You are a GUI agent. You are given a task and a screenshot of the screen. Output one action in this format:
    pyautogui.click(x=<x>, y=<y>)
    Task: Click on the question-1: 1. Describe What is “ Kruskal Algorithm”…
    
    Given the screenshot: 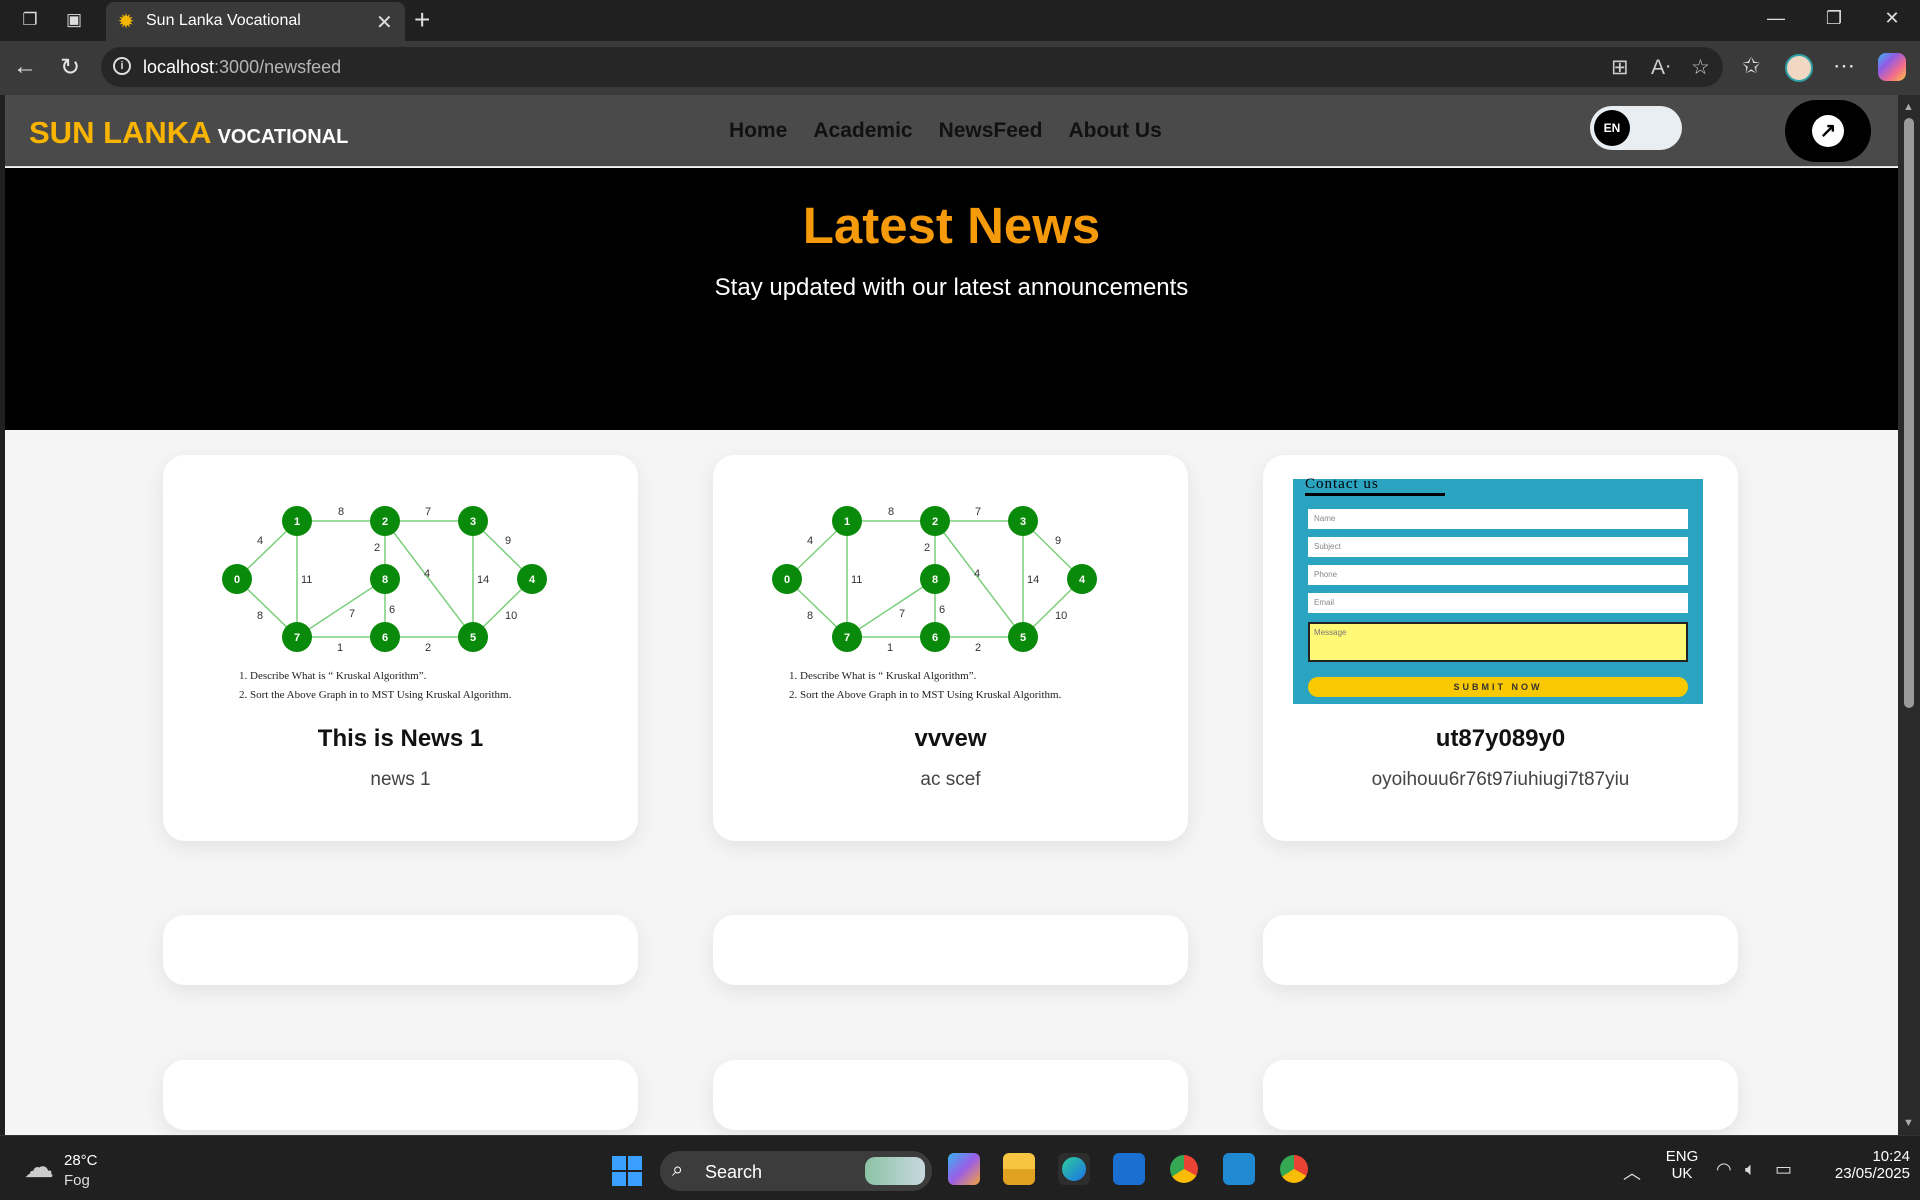 What is the action you would take?
    pyautogui.click(x=333, y=676)
    